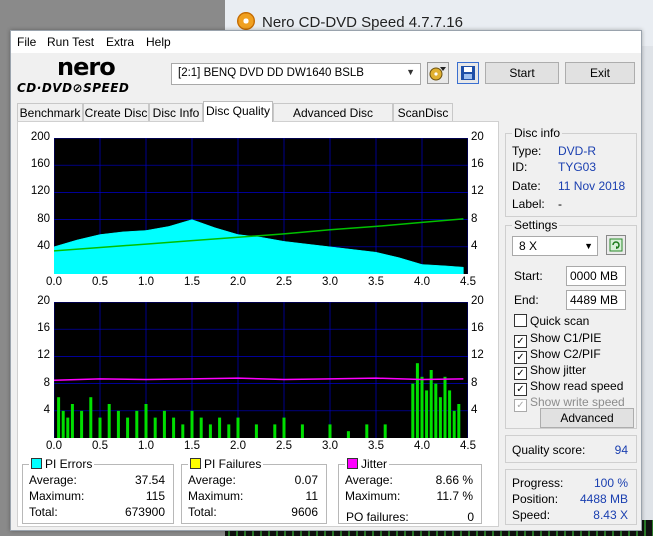 This screenshot has width=653, height=536. I want to click on speed-select-value: 8 X, so click(528, 246).